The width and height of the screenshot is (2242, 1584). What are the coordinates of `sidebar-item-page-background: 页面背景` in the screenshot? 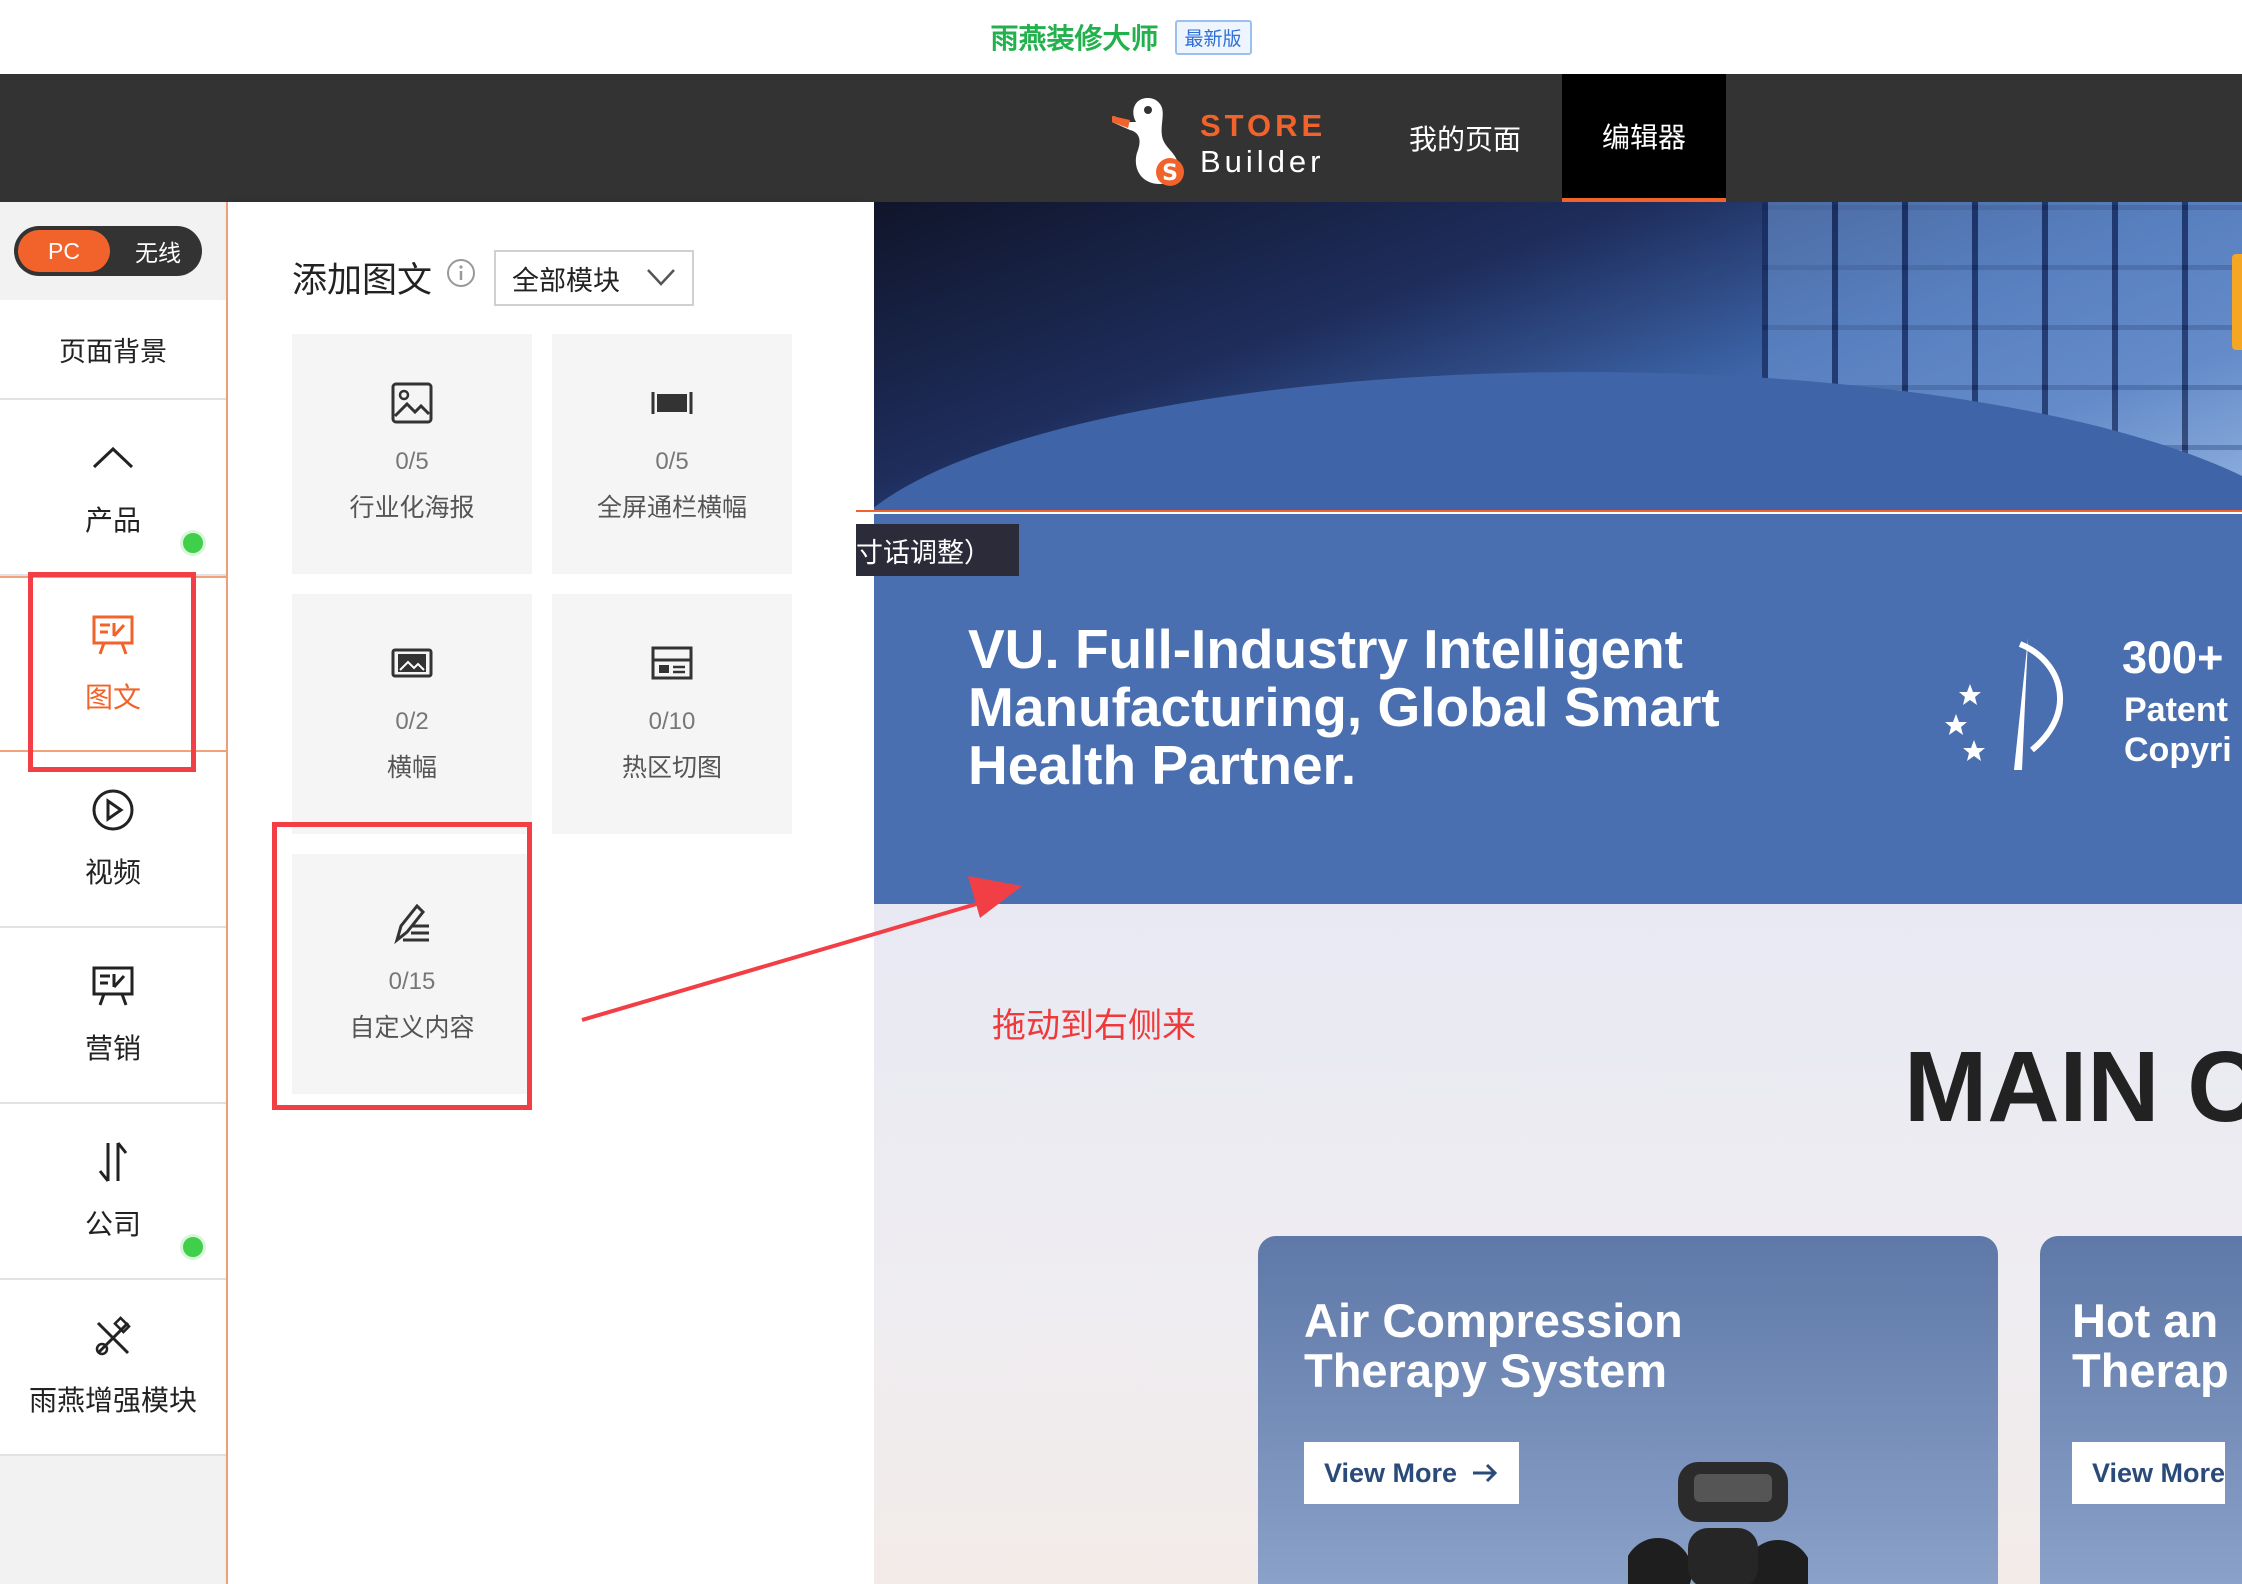 It's located at (113, 350).